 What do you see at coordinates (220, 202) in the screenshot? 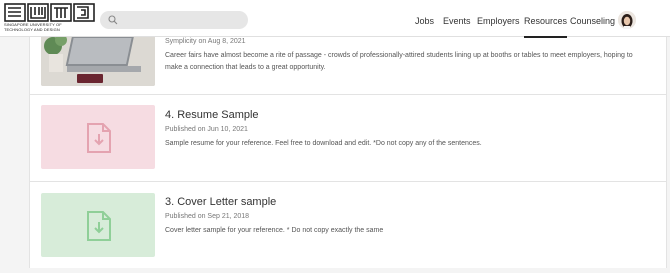
I see `article-title: 3. Cover Letter sample` at bounding box center [220, 202].